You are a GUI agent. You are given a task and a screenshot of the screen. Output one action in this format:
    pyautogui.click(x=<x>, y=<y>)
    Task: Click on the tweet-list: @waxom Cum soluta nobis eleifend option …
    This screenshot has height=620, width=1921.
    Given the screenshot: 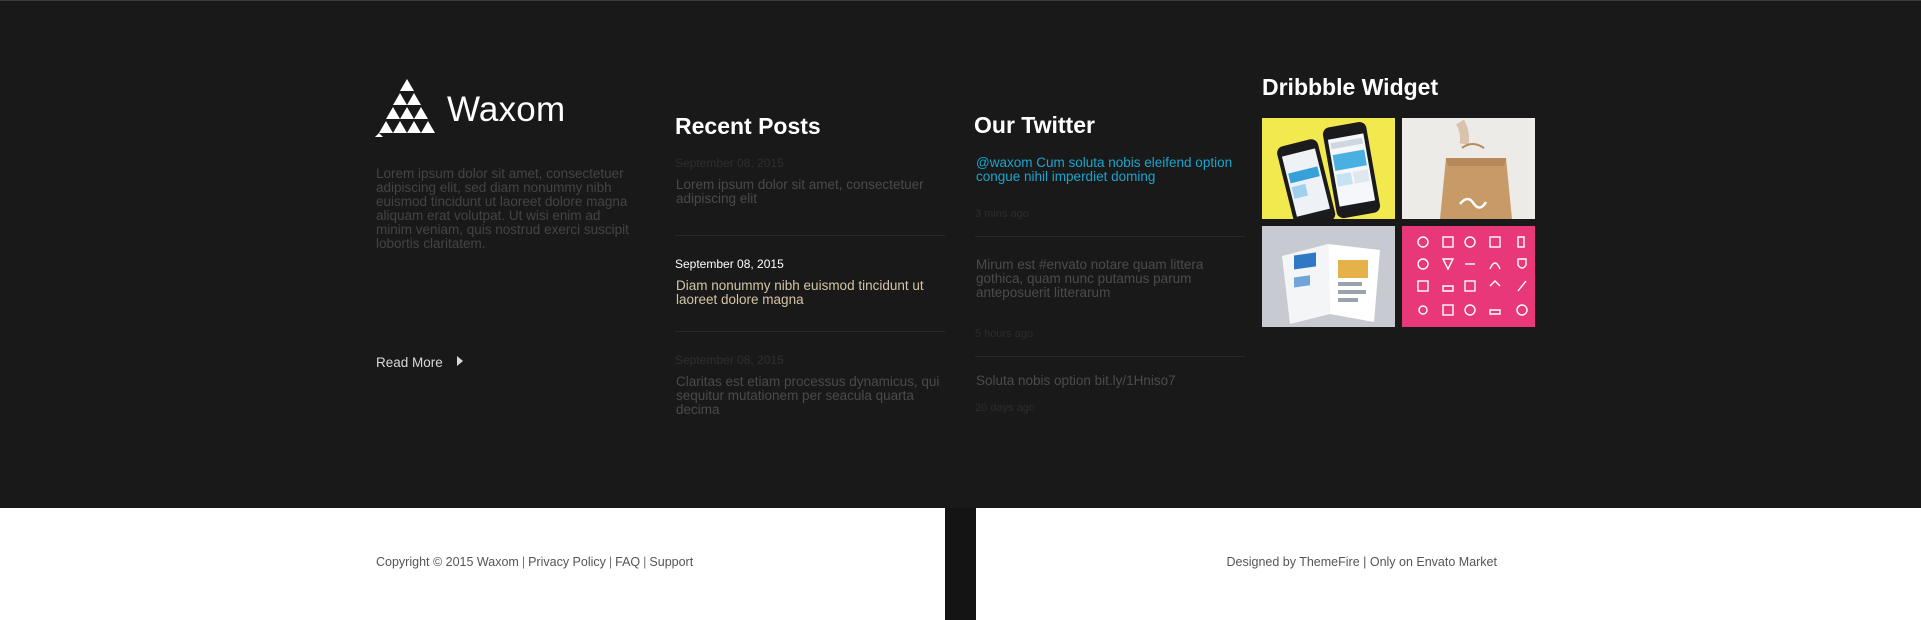 What is the action you would take?
    pyautogui.click(x=1110, y=285)
    